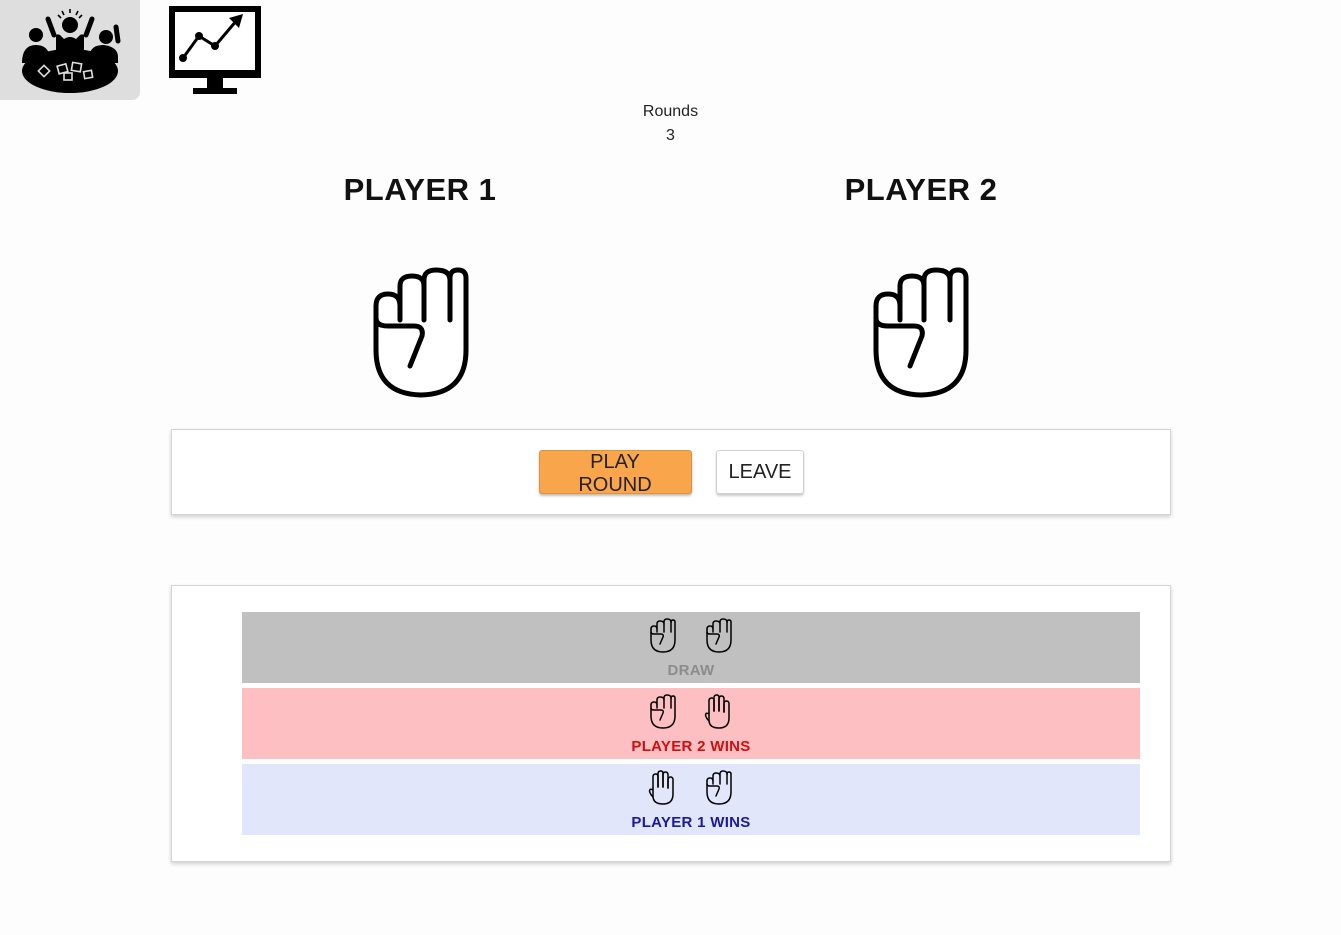 The image size is (1341, 935). I want to click on history-row-3: PLAYER 1 WINS, so click(691, 799).